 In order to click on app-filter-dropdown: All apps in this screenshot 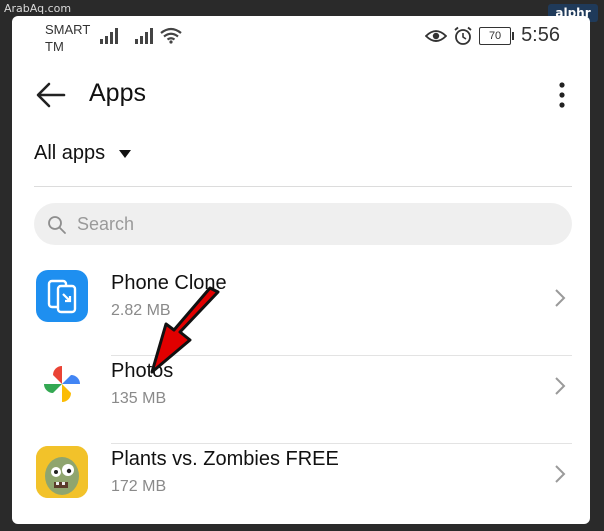, I will do `click(83, 153)`.